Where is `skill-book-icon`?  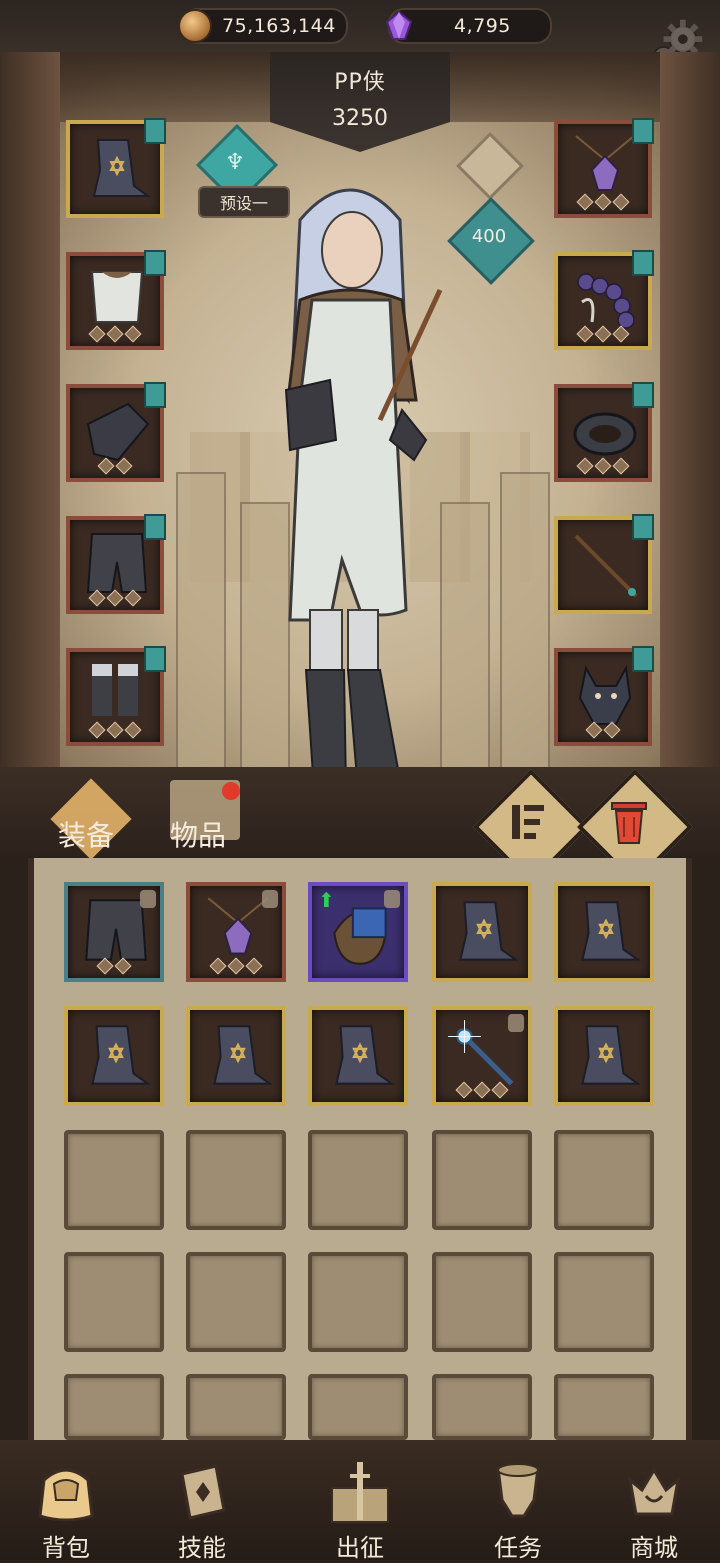 skill-book-icon is located at coordinates (203, 1492).